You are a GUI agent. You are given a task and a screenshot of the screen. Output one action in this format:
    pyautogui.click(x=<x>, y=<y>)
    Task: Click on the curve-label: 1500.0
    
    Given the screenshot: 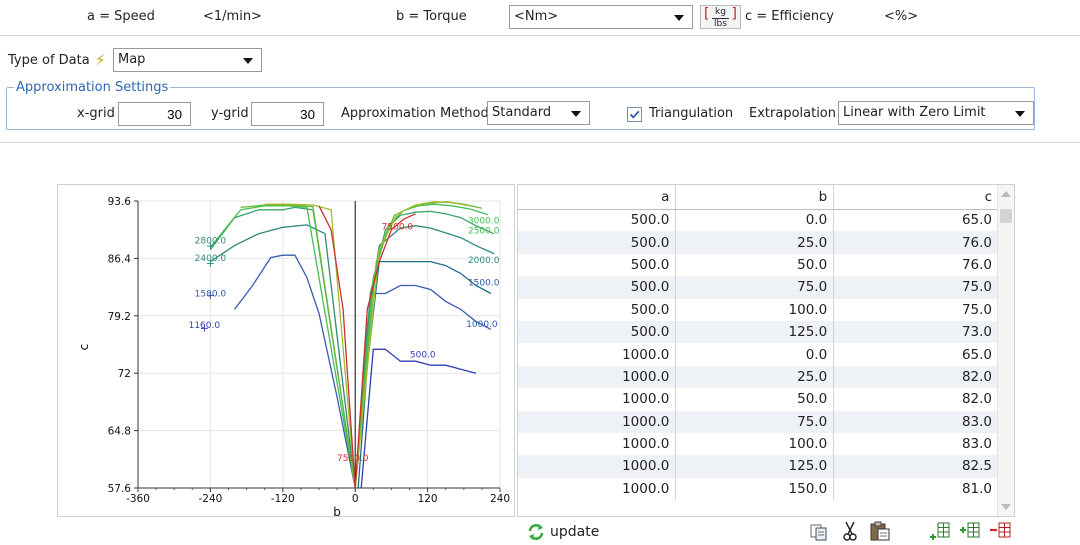 What is the action you would take?
    pyautogui.click(x=484, y=284)
    